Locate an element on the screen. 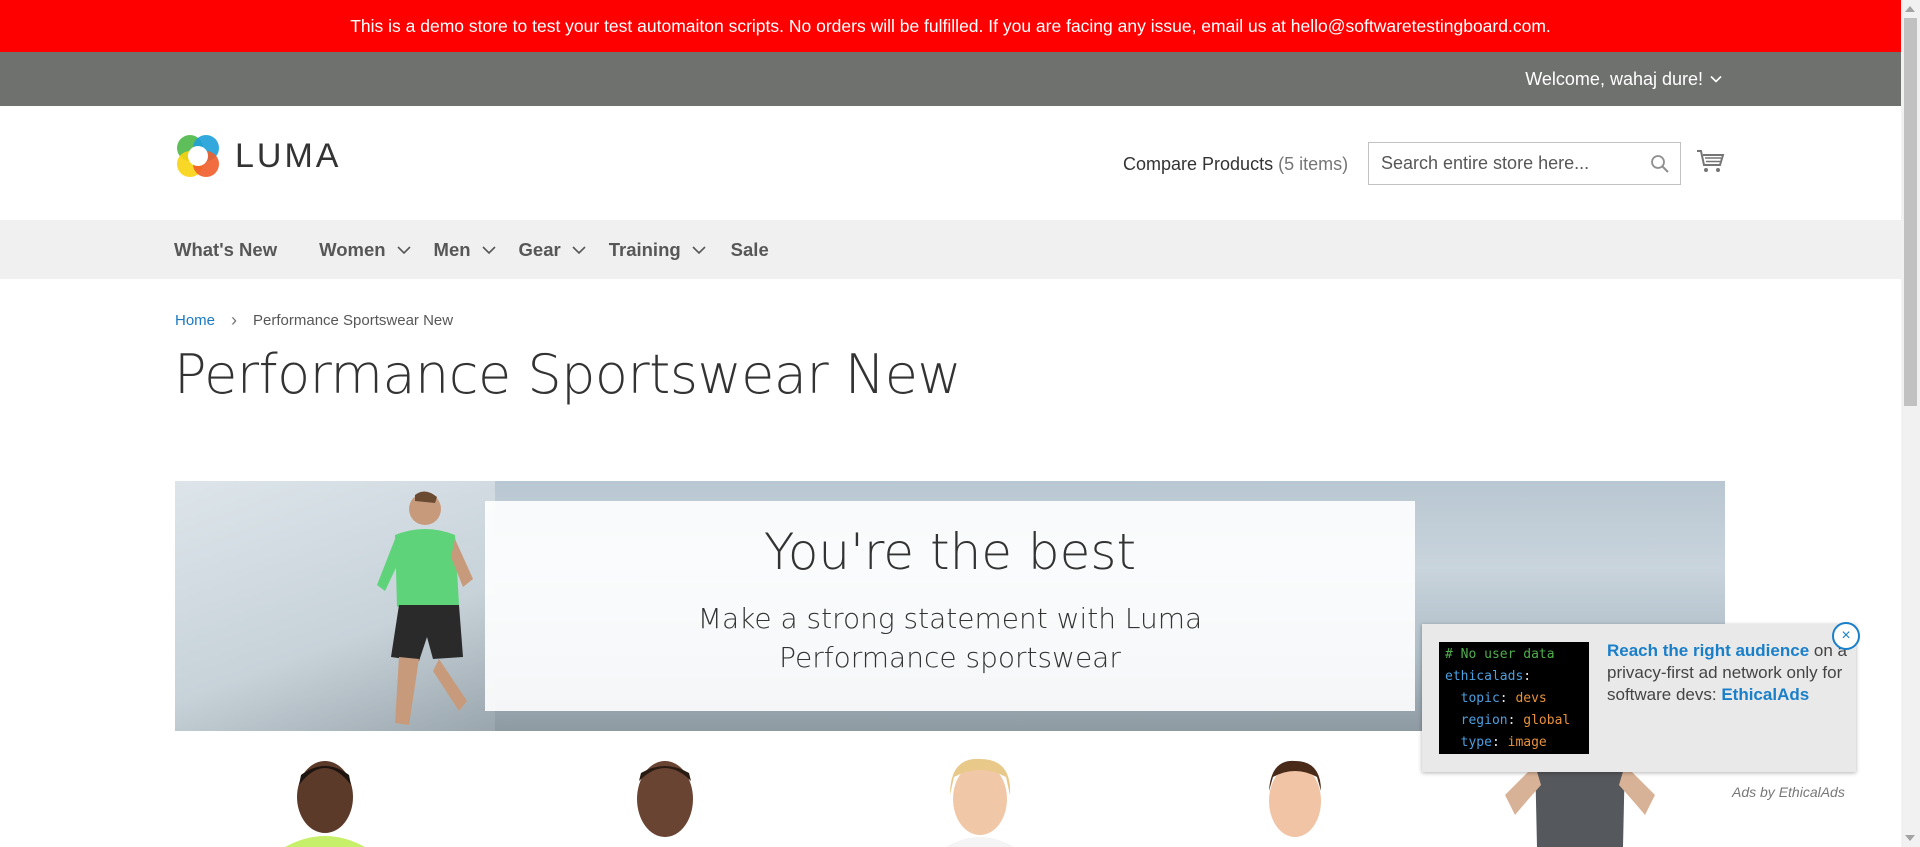 This screenshot has width=1920, height=847. ad-code-key: type is located at coordinates (1476, 742).